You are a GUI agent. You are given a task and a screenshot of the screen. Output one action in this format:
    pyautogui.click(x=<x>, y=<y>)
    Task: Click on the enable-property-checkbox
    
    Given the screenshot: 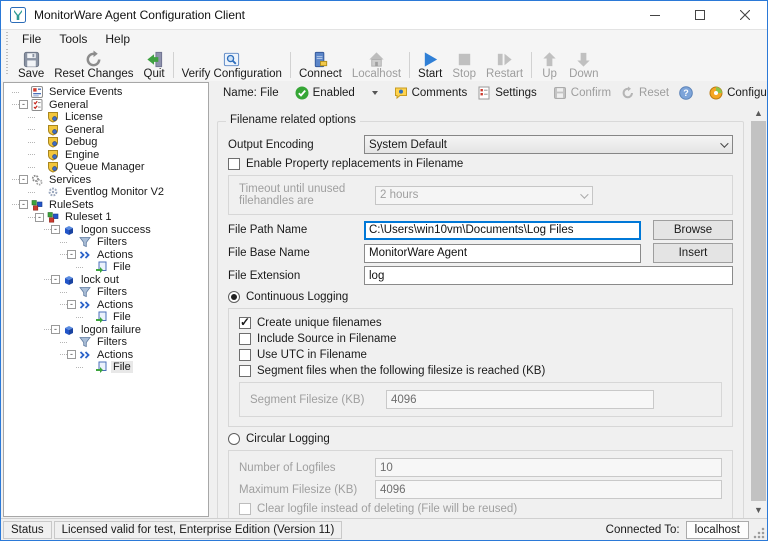 What is the action you would take?
    pyautogui.click(x=234, y=164)
    